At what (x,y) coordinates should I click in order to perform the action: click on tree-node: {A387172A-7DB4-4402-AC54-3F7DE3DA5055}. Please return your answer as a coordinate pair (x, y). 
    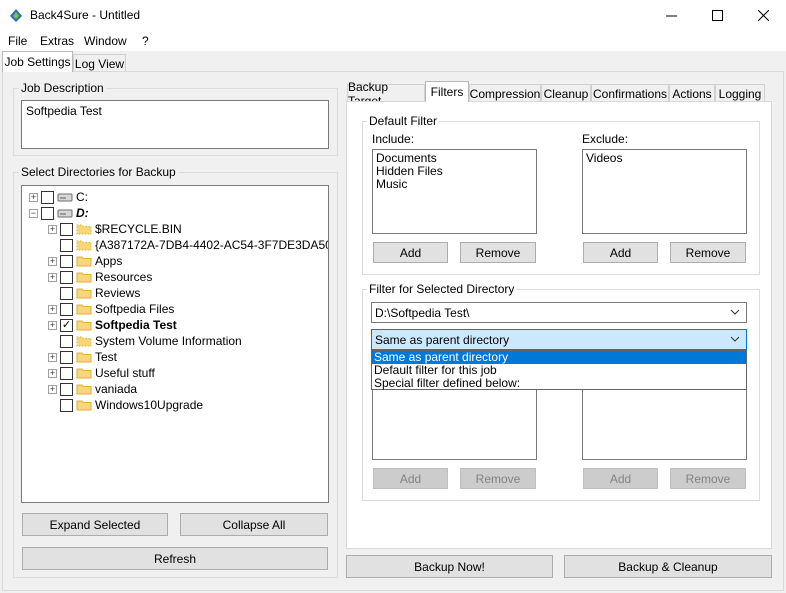
    Looking at the image, I should click on (188, 245).